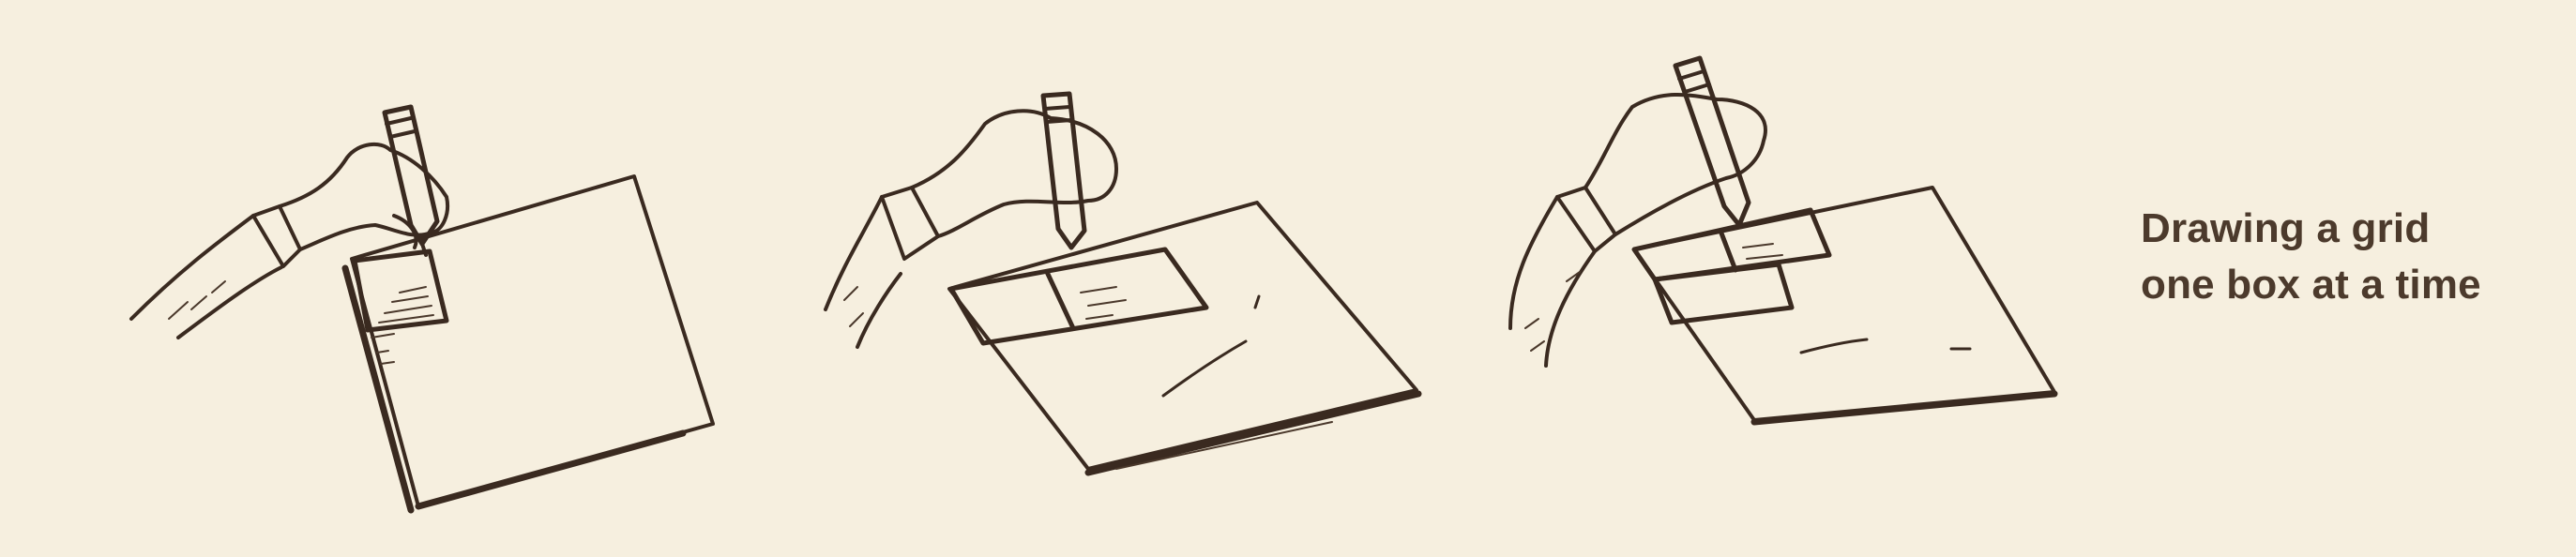  What do you see at coordinates (2286, 228) in the screenshot?
I see `caption-line-1: Drawing a grid` at bounding box center [2286, 228].